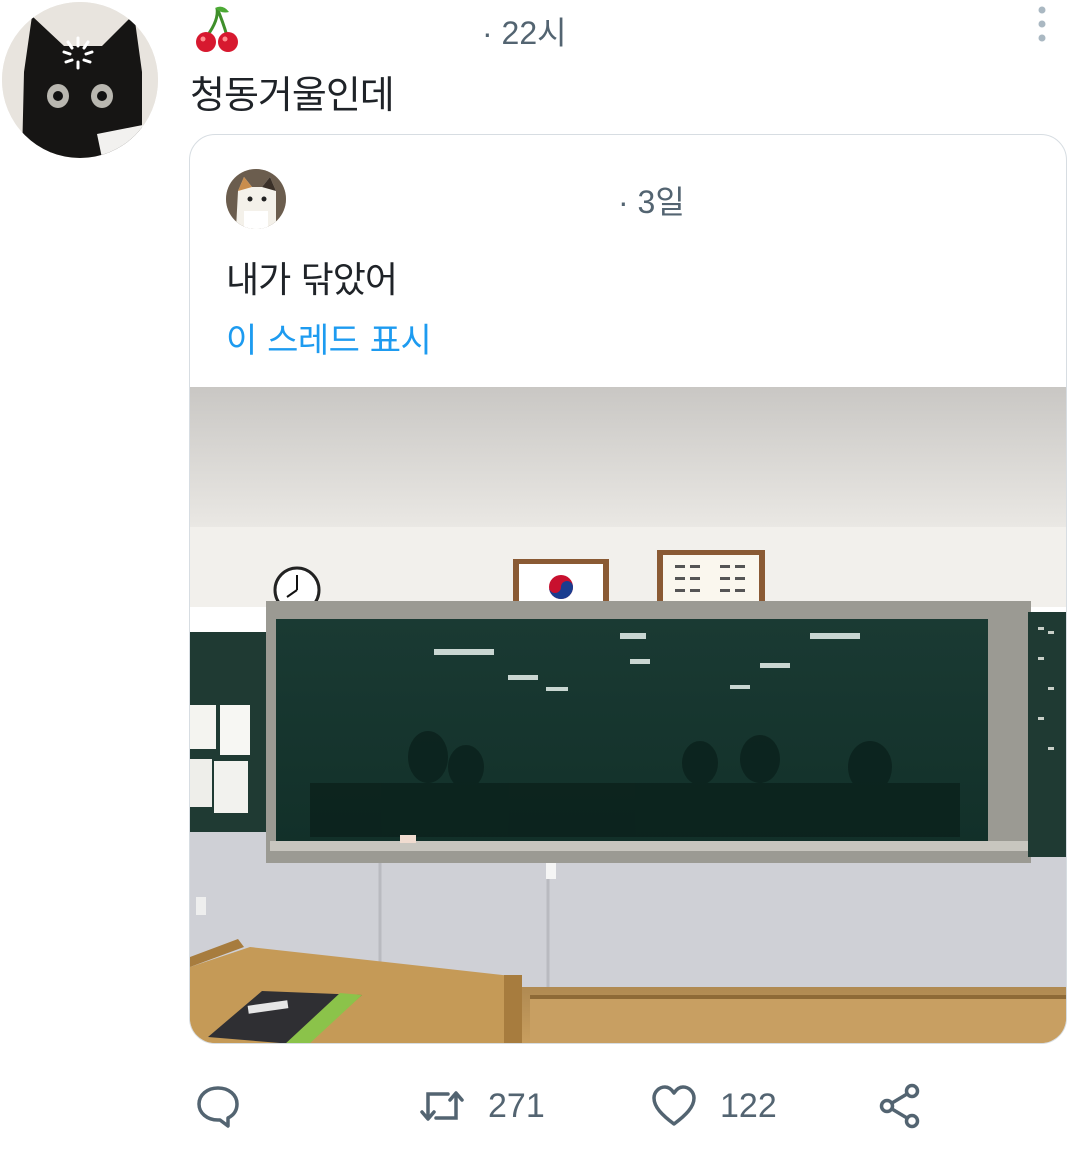  What do you see at coordinates (1042, 24) in the screenshot?
I see `more-options-icon` at bounding box center [1042, 24].